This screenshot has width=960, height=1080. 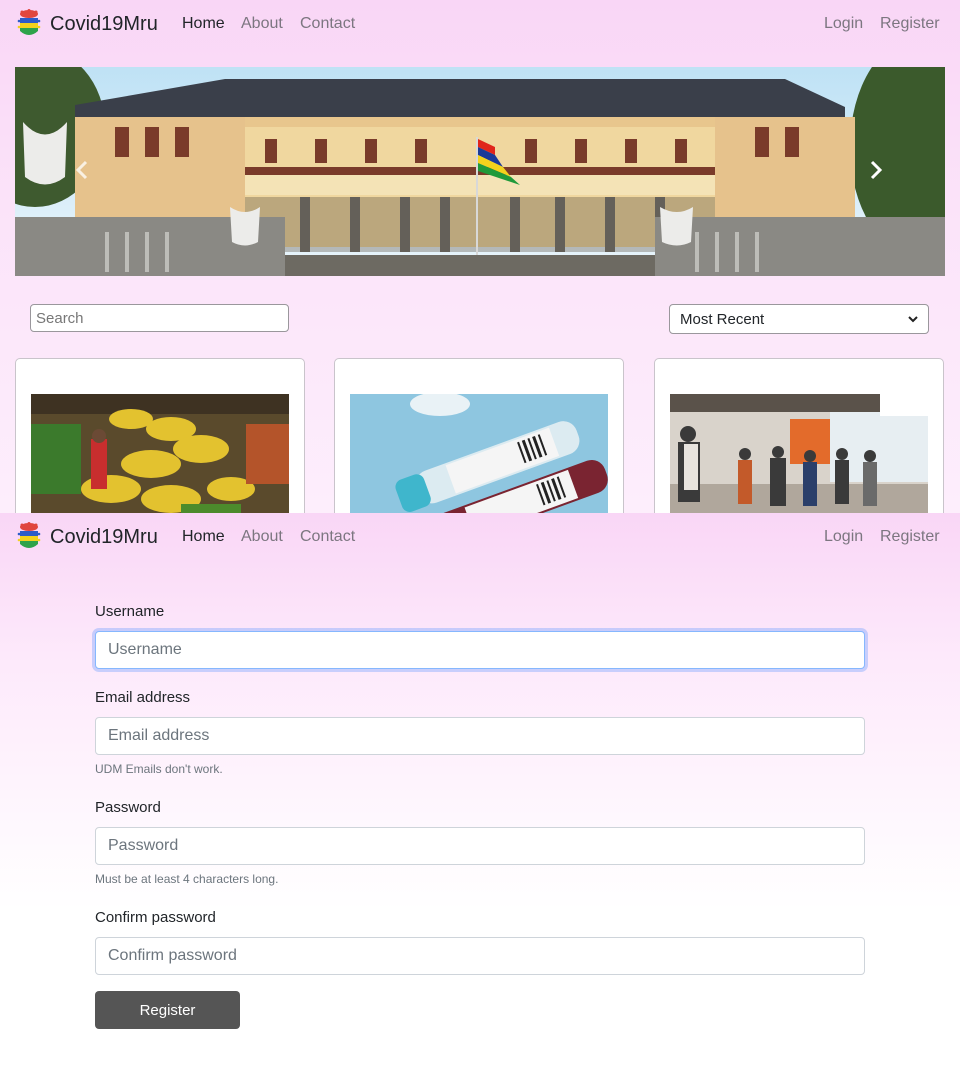 I want to click on card-image-market, so click(x=160, y=453).